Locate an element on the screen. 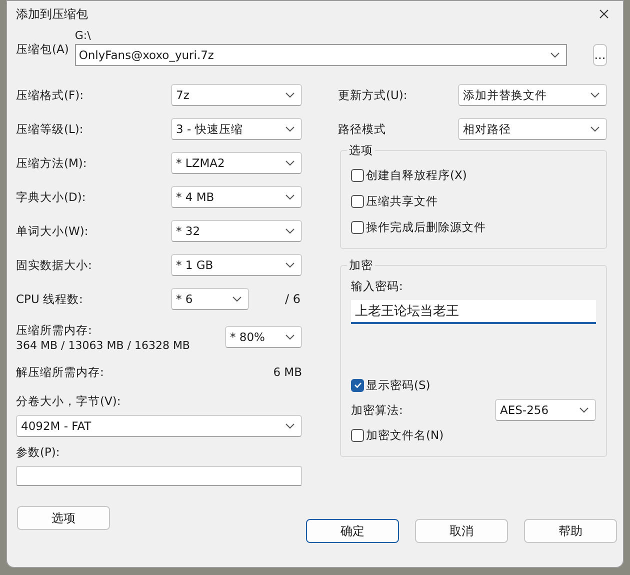 The width and height of the screenshot is (630, 575). field-label: 加密算法: is located at coordinates (377, 410).